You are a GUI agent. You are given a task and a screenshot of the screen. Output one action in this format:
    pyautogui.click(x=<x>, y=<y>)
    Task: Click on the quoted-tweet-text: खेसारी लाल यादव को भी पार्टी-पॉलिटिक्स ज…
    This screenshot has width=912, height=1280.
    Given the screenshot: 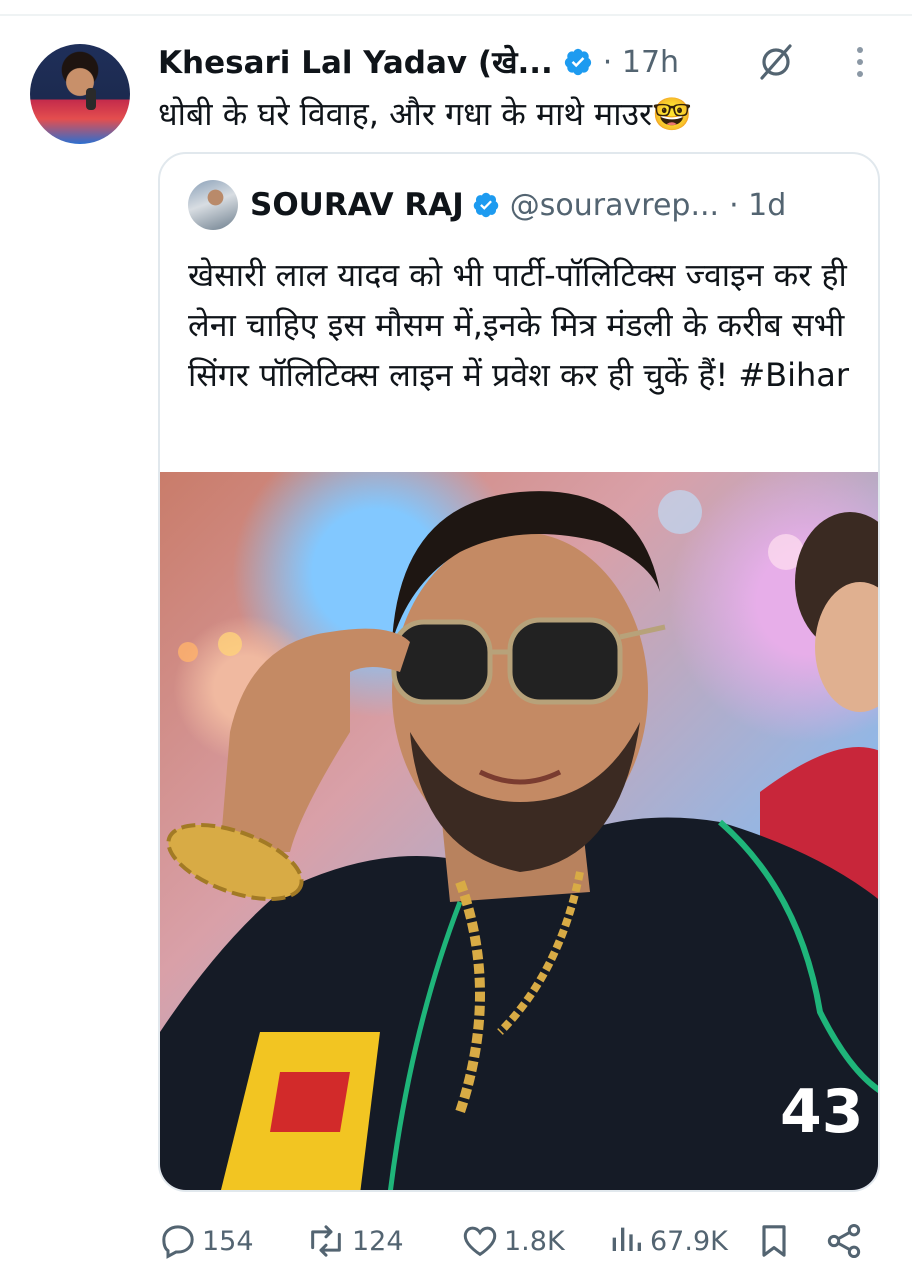 What is the action you would take?
    pyautogui.click(x=528, y=325)
    